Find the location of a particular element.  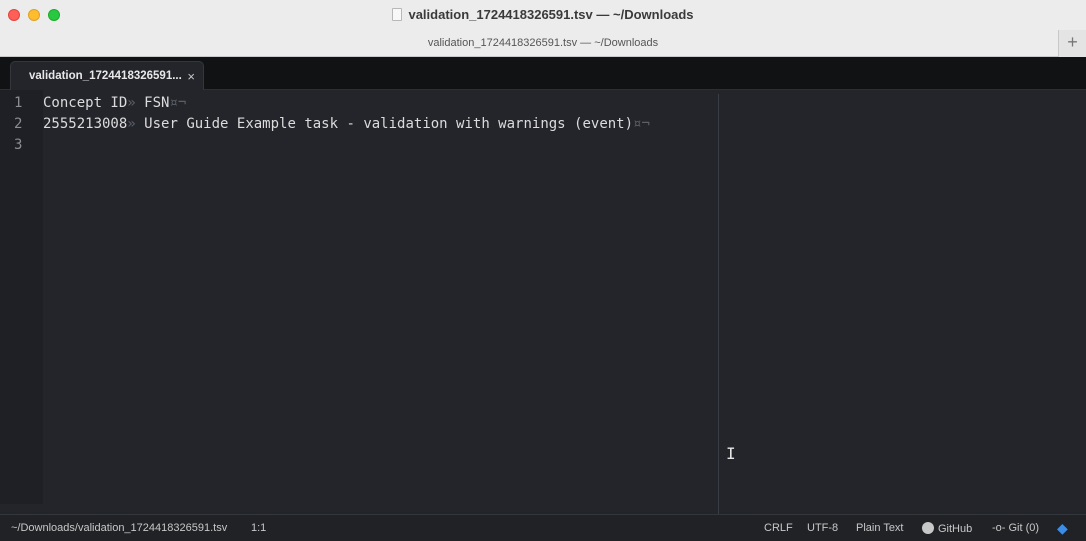

github-button: GitHub is located at coordinates (947, 528).